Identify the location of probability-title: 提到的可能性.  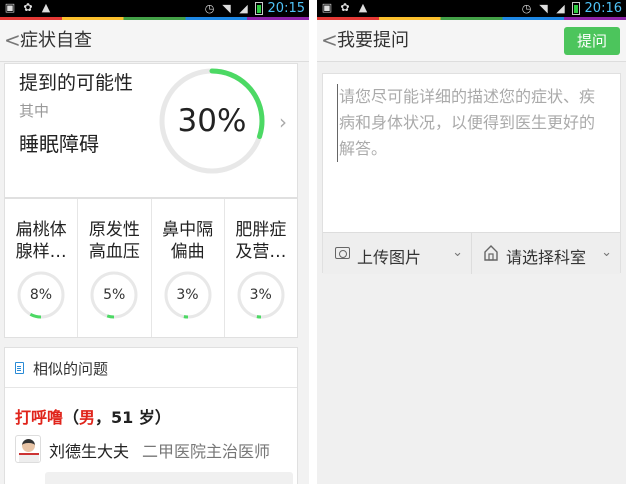
(76, 83).